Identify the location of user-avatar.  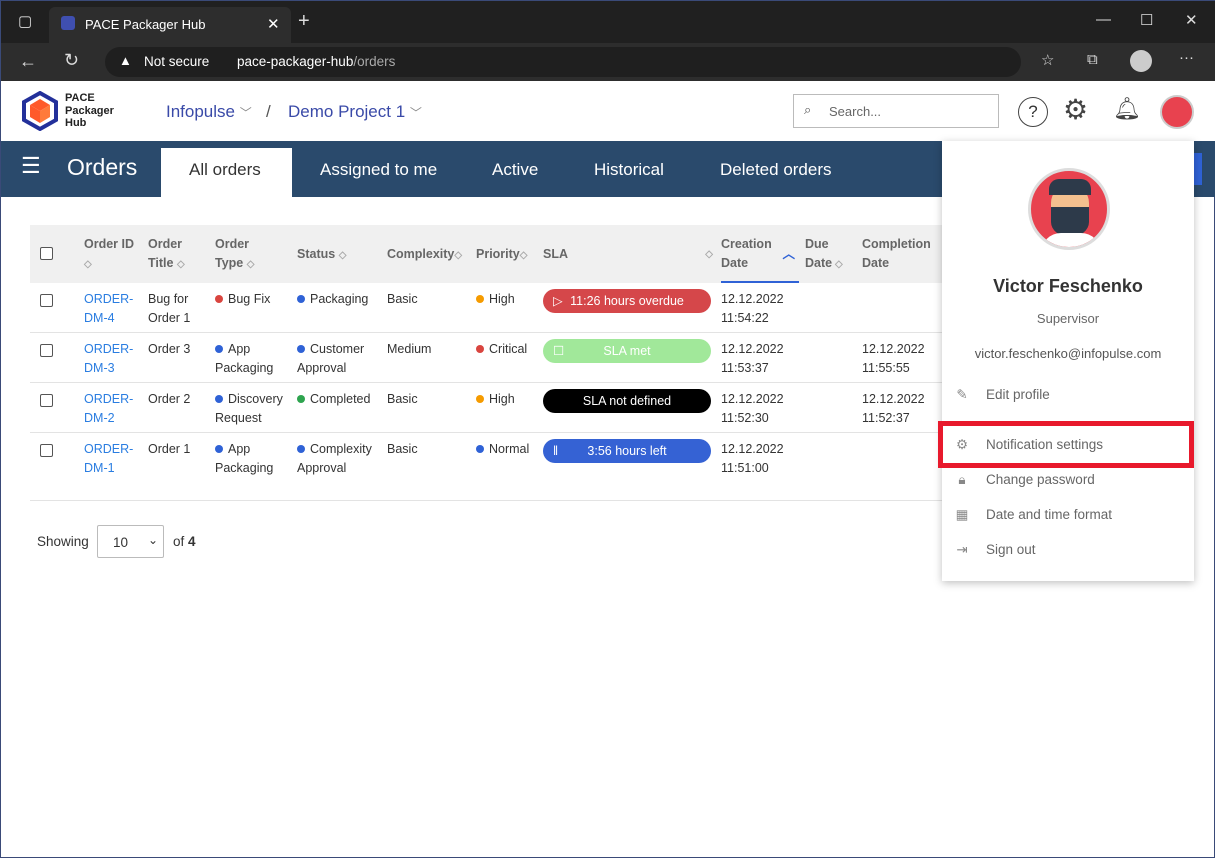
(1177, 112).